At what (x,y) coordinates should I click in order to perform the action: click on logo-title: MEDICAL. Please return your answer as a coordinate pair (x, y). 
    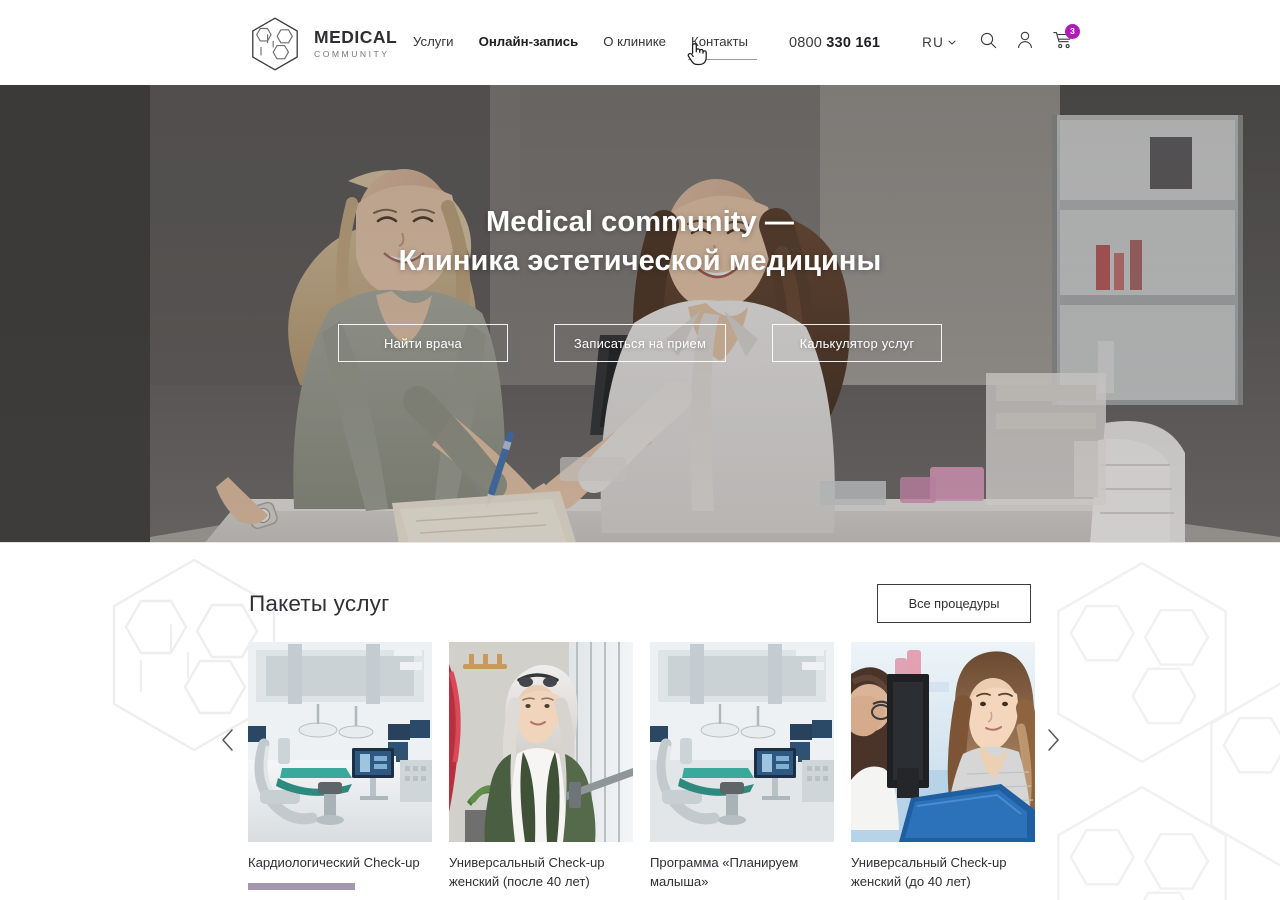
    Looking at the image, I should click on (356, 36).